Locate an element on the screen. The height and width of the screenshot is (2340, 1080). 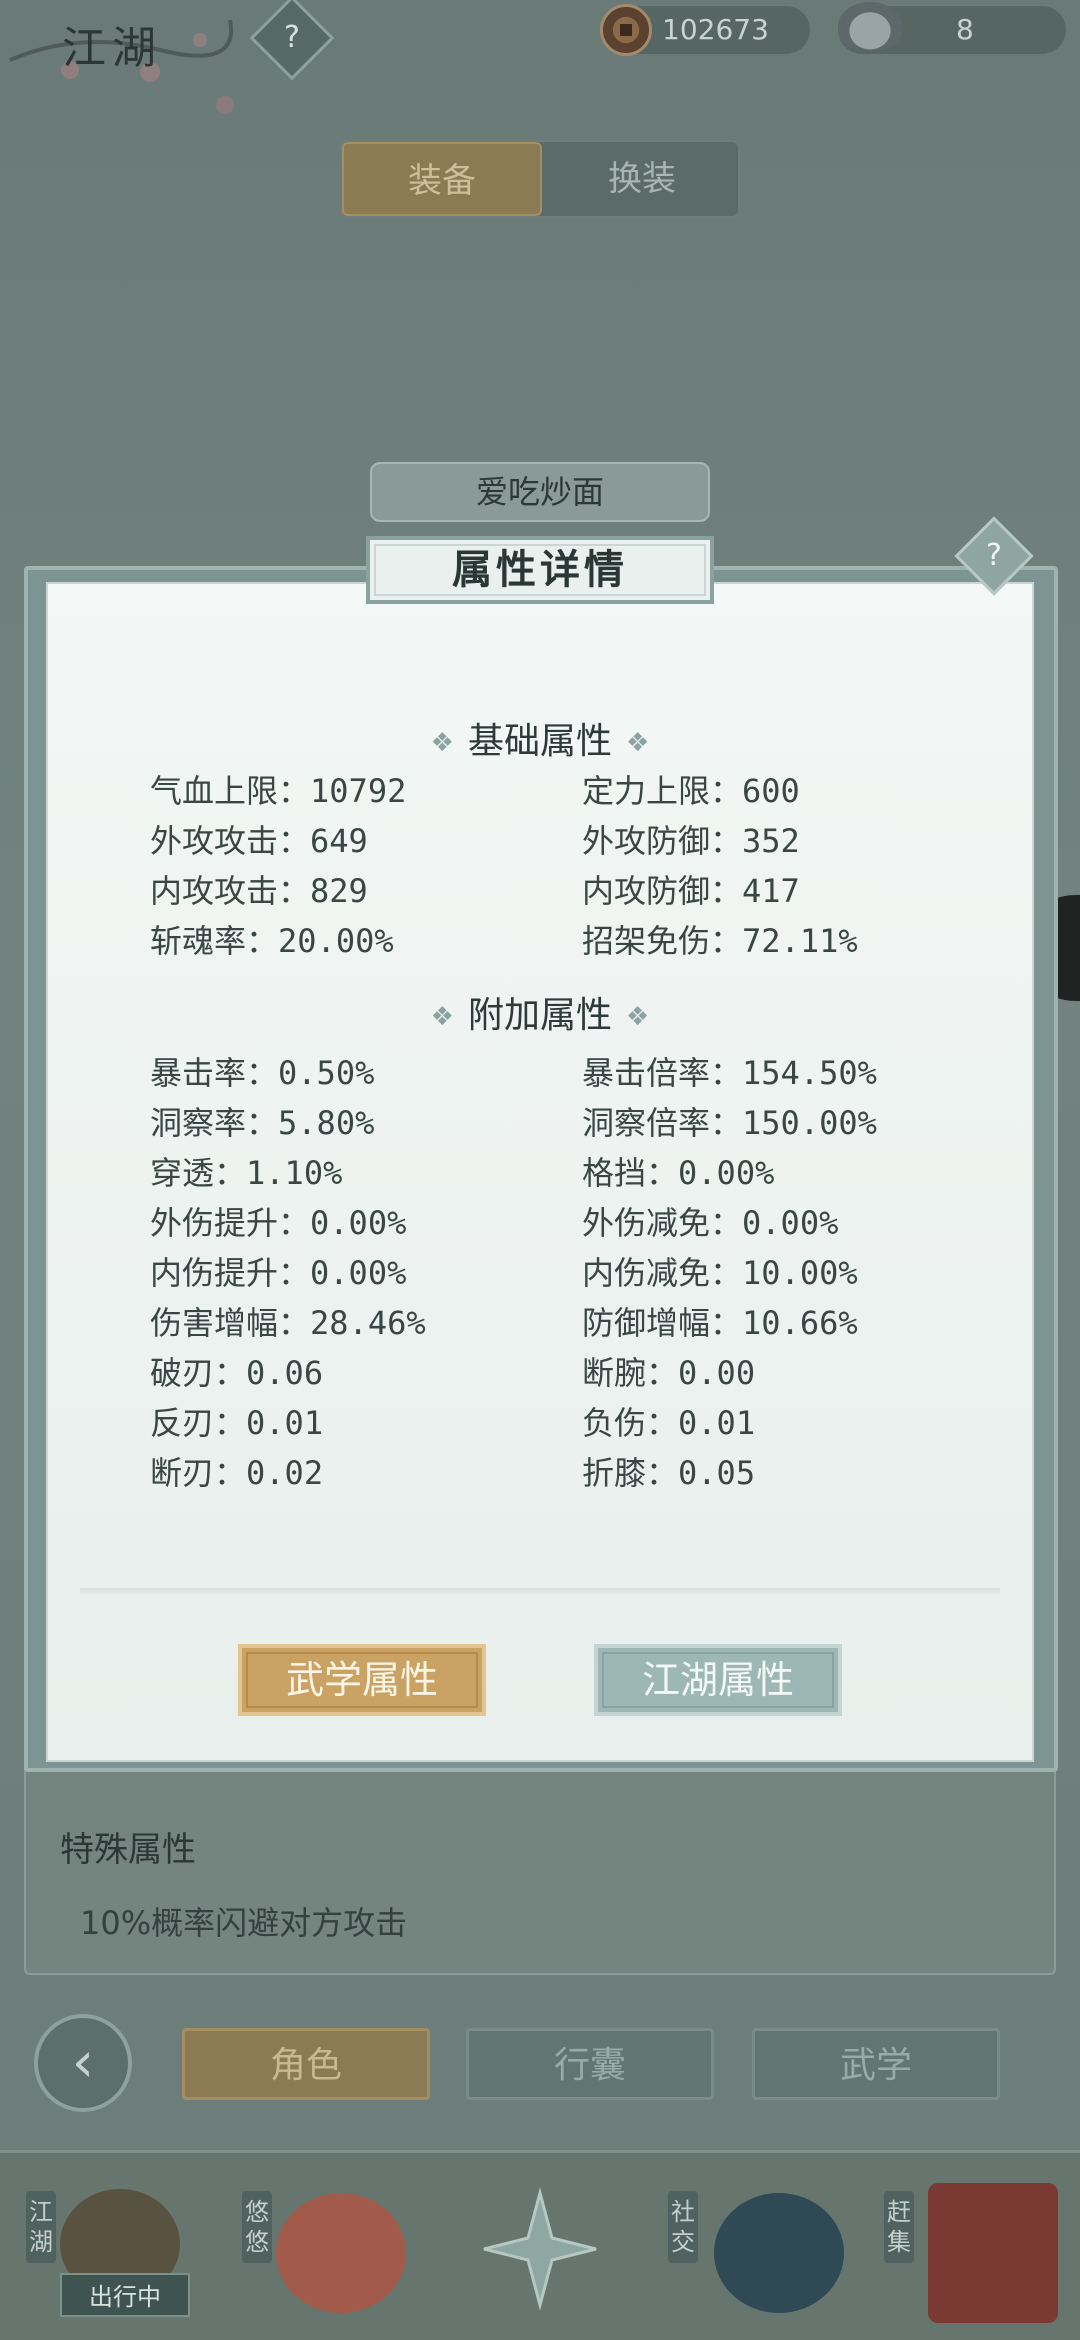
market-box-icon is located at coordinates (993, 2253).